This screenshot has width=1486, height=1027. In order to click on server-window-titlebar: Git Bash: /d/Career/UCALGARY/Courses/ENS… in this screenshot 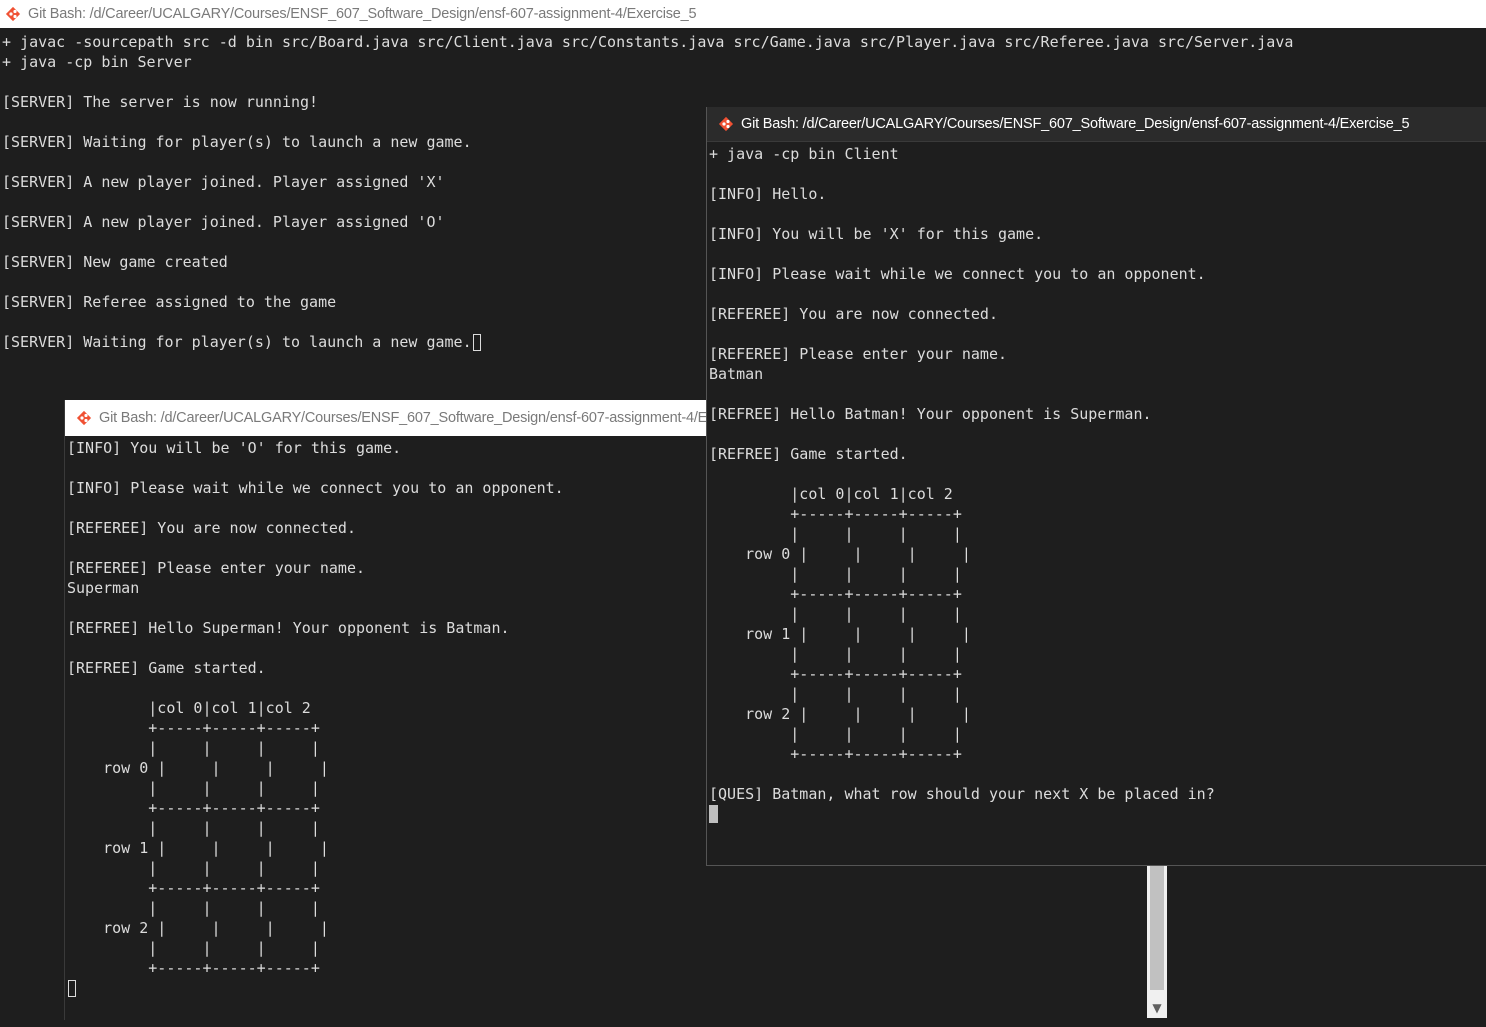, I will do `click(743, 14)`.